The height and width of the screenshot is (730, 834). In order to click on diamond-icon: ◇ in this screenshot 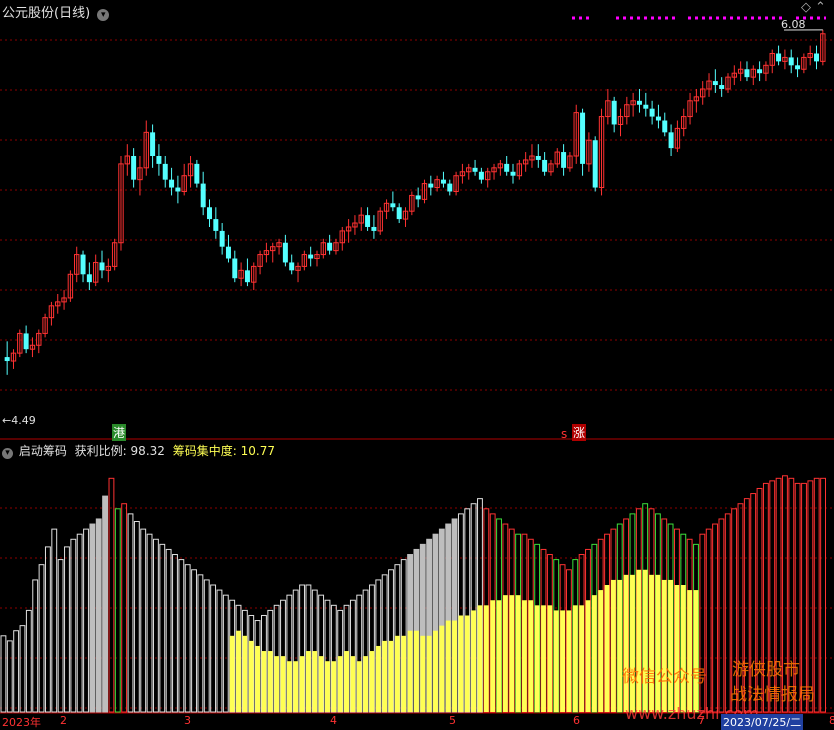, I will do `click(806, 7)`.